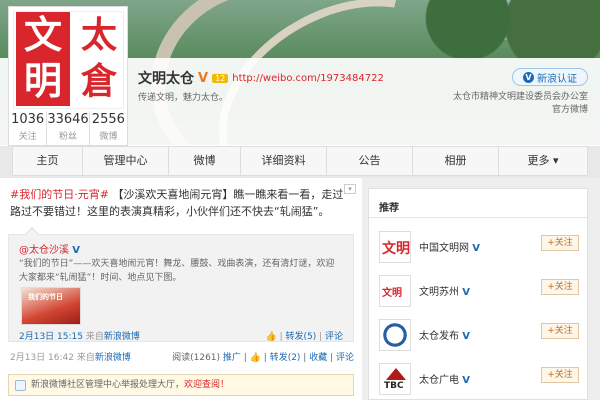 Image resolution: width=600 pixels, height=400 pixels. Describe the element at coordinates (183, 98) in the screenshot. I see `profile-bio: 传递文明，魅力太仓。` at that location.